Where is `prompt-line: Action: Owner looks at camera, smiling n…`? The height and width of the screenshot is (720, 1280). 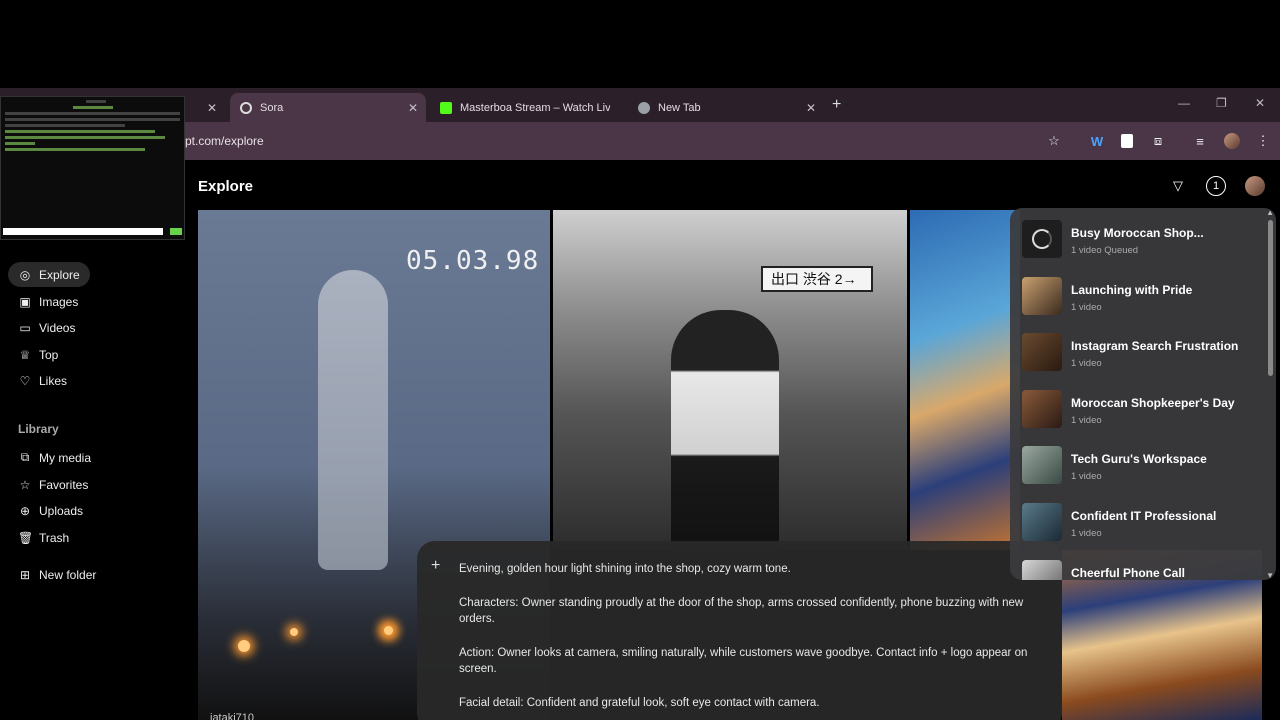 prompt-line: Action: Owner looks at camera, smiling n… is located at coordinates (743, 661).